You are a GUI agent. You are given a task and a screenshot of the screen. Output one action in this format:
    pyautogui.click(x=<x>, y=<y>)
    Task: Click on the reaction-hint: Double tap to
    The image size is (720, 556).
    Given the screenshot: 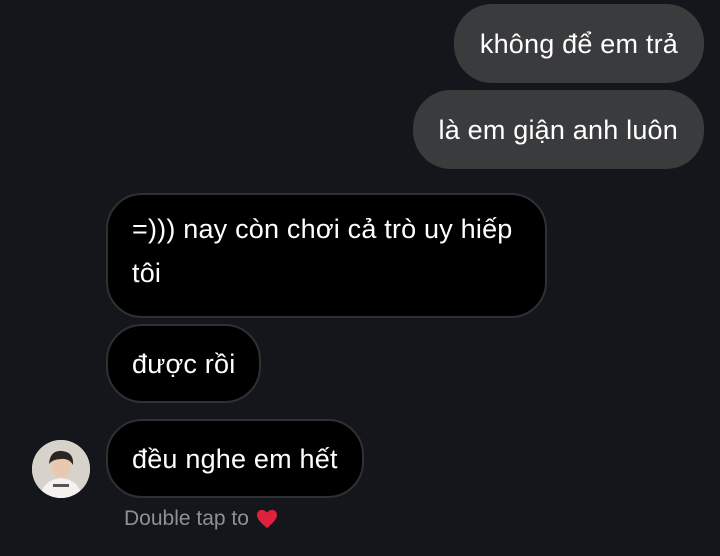 What is the action you would take?
    pyautogui.click(x=201, y=519)
    